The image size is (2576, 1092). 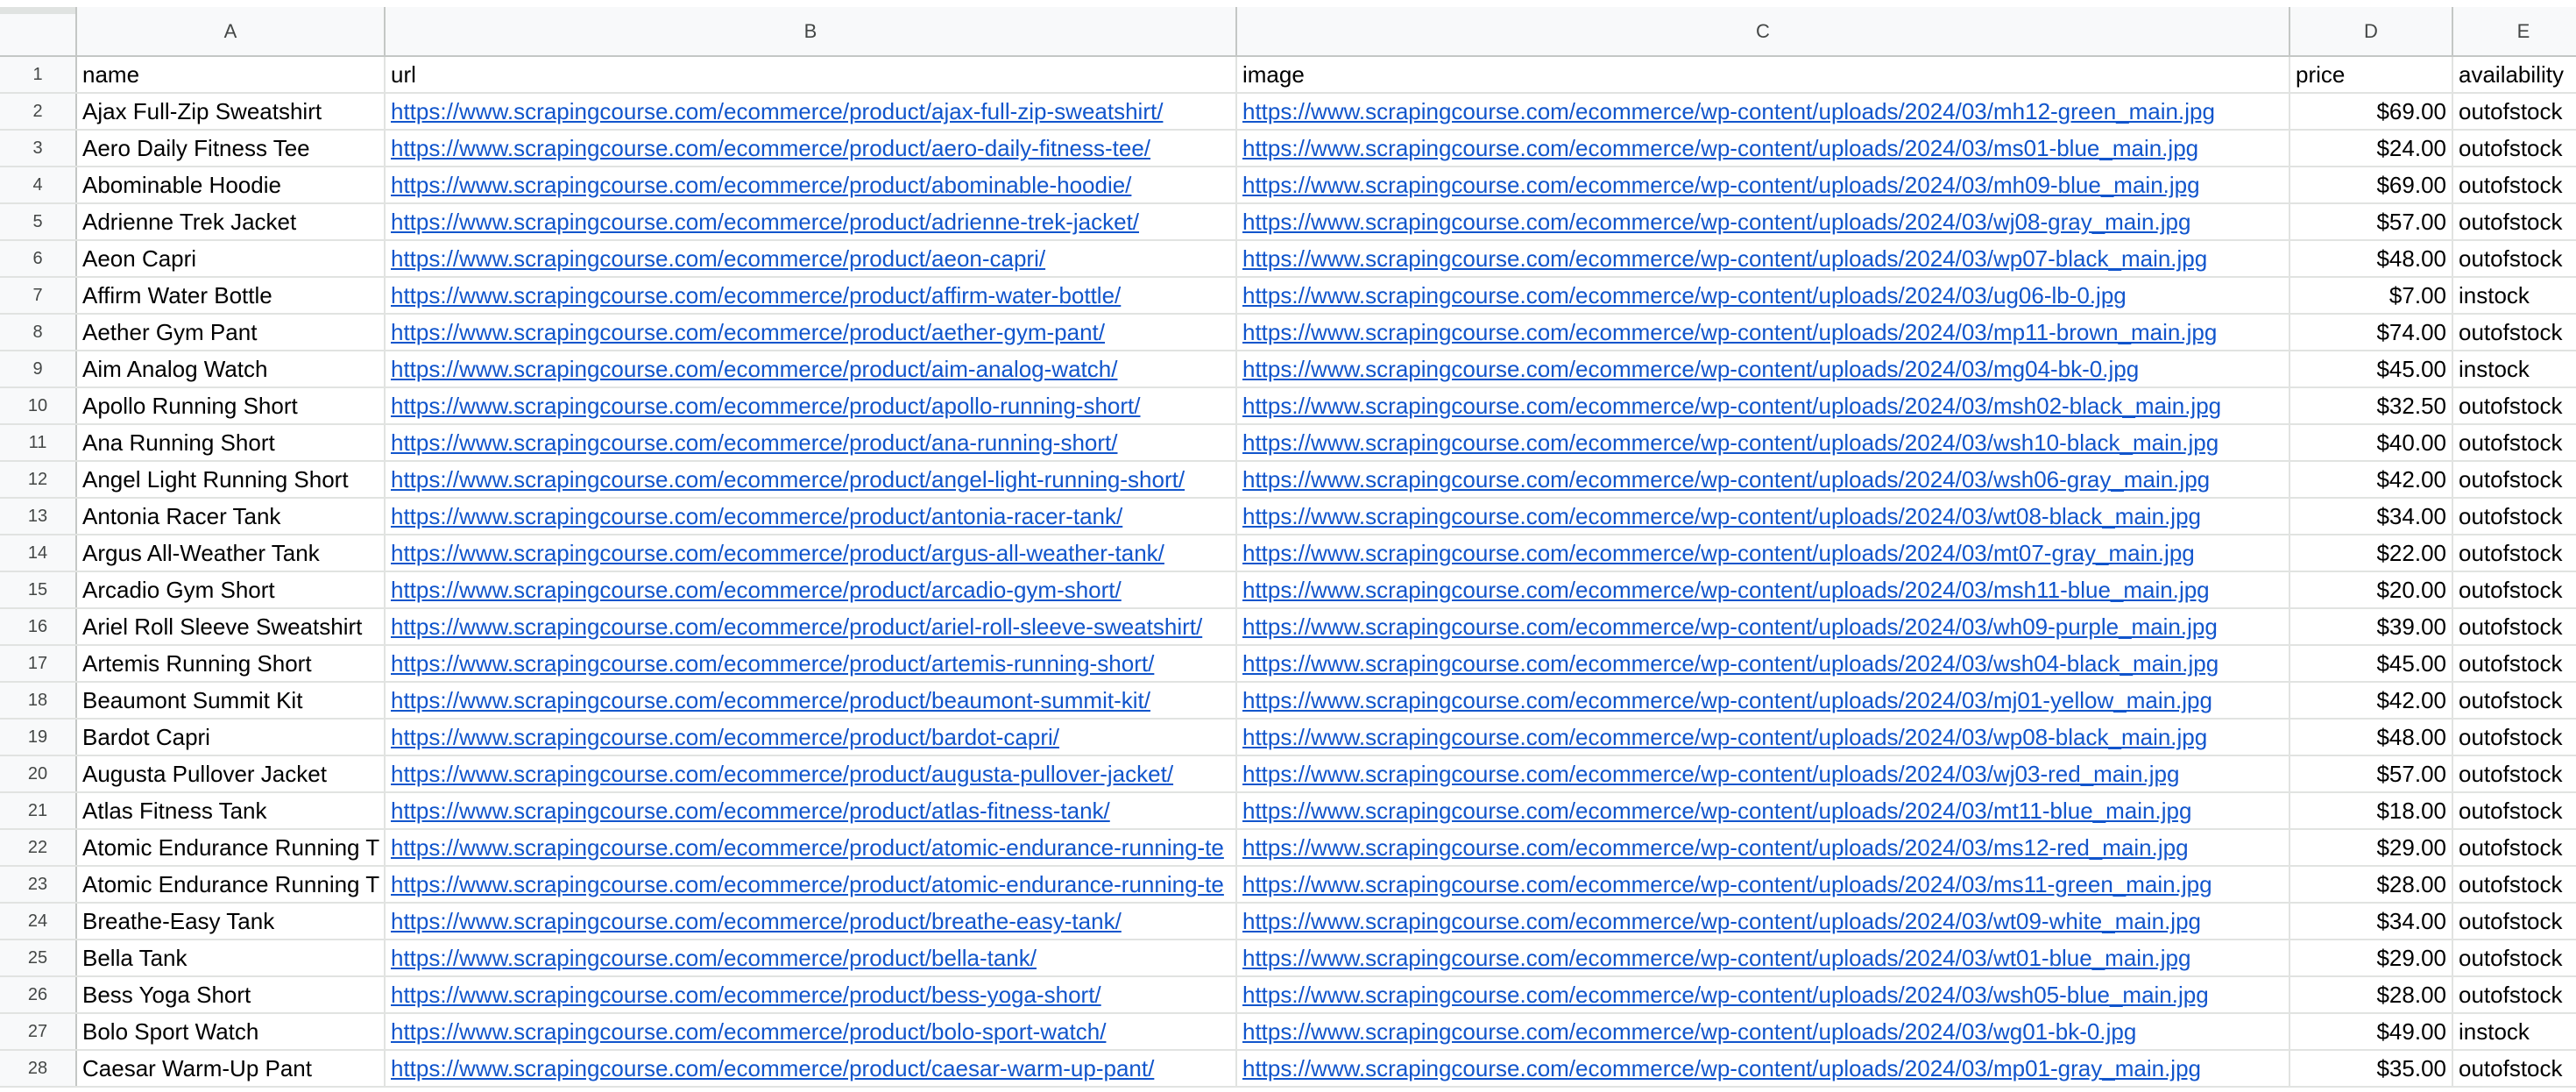 I want to click on cell-price: $22.00, so click(x=2371, y=553).